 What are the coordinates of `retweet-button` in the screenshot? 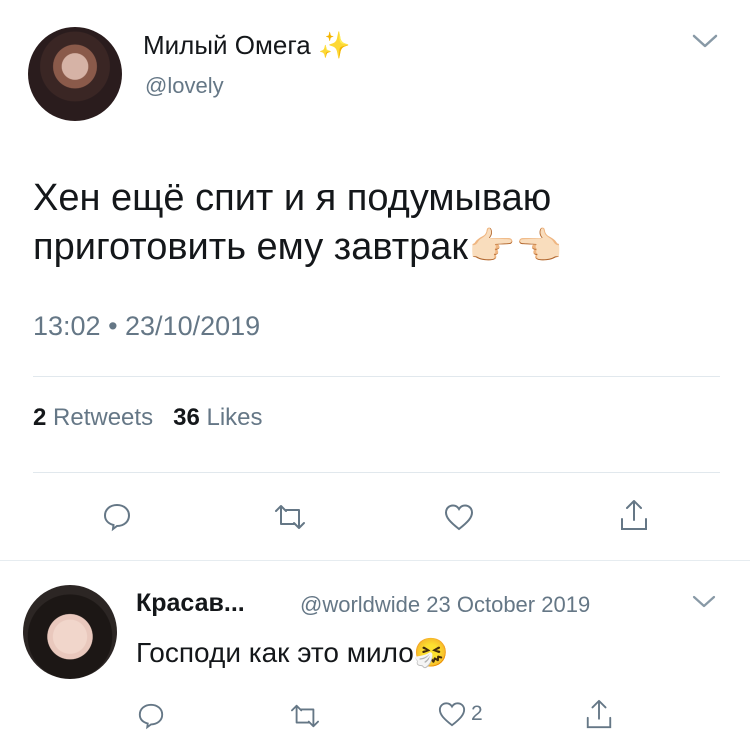 It's located at (290, 517).